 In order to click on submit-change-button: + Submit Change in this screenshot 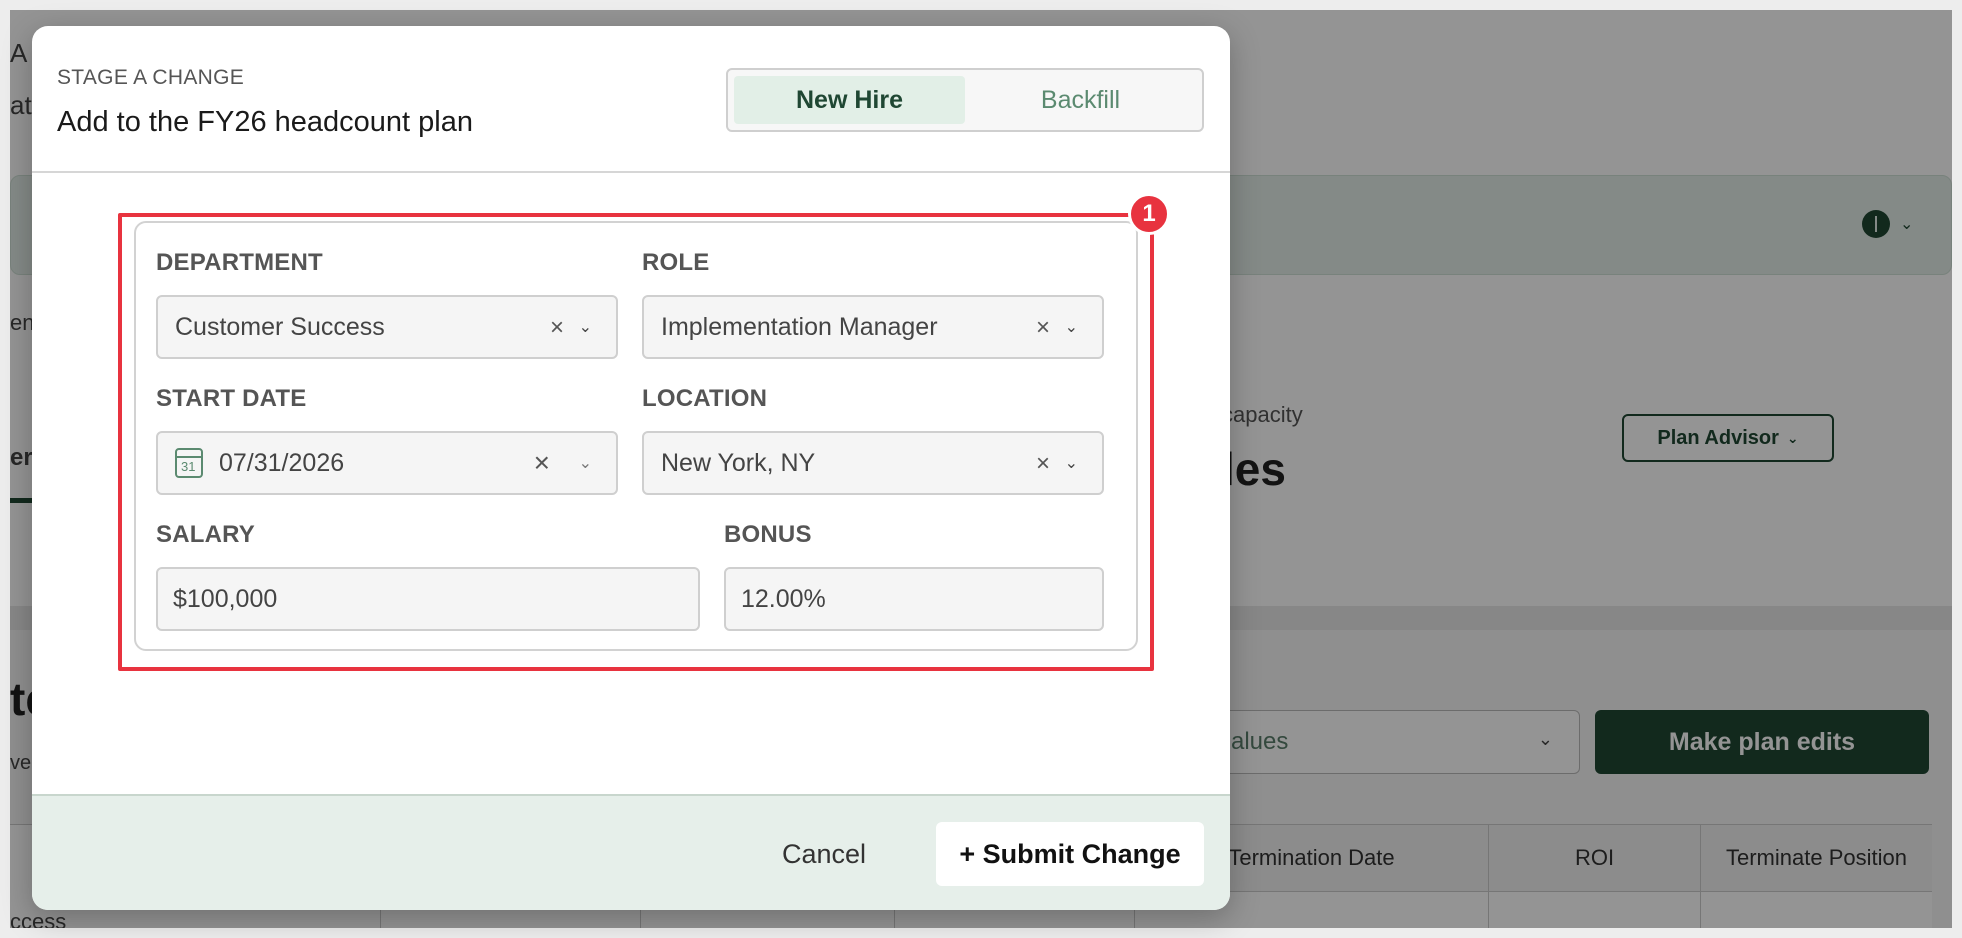, I will do `click(1070, 854)`.